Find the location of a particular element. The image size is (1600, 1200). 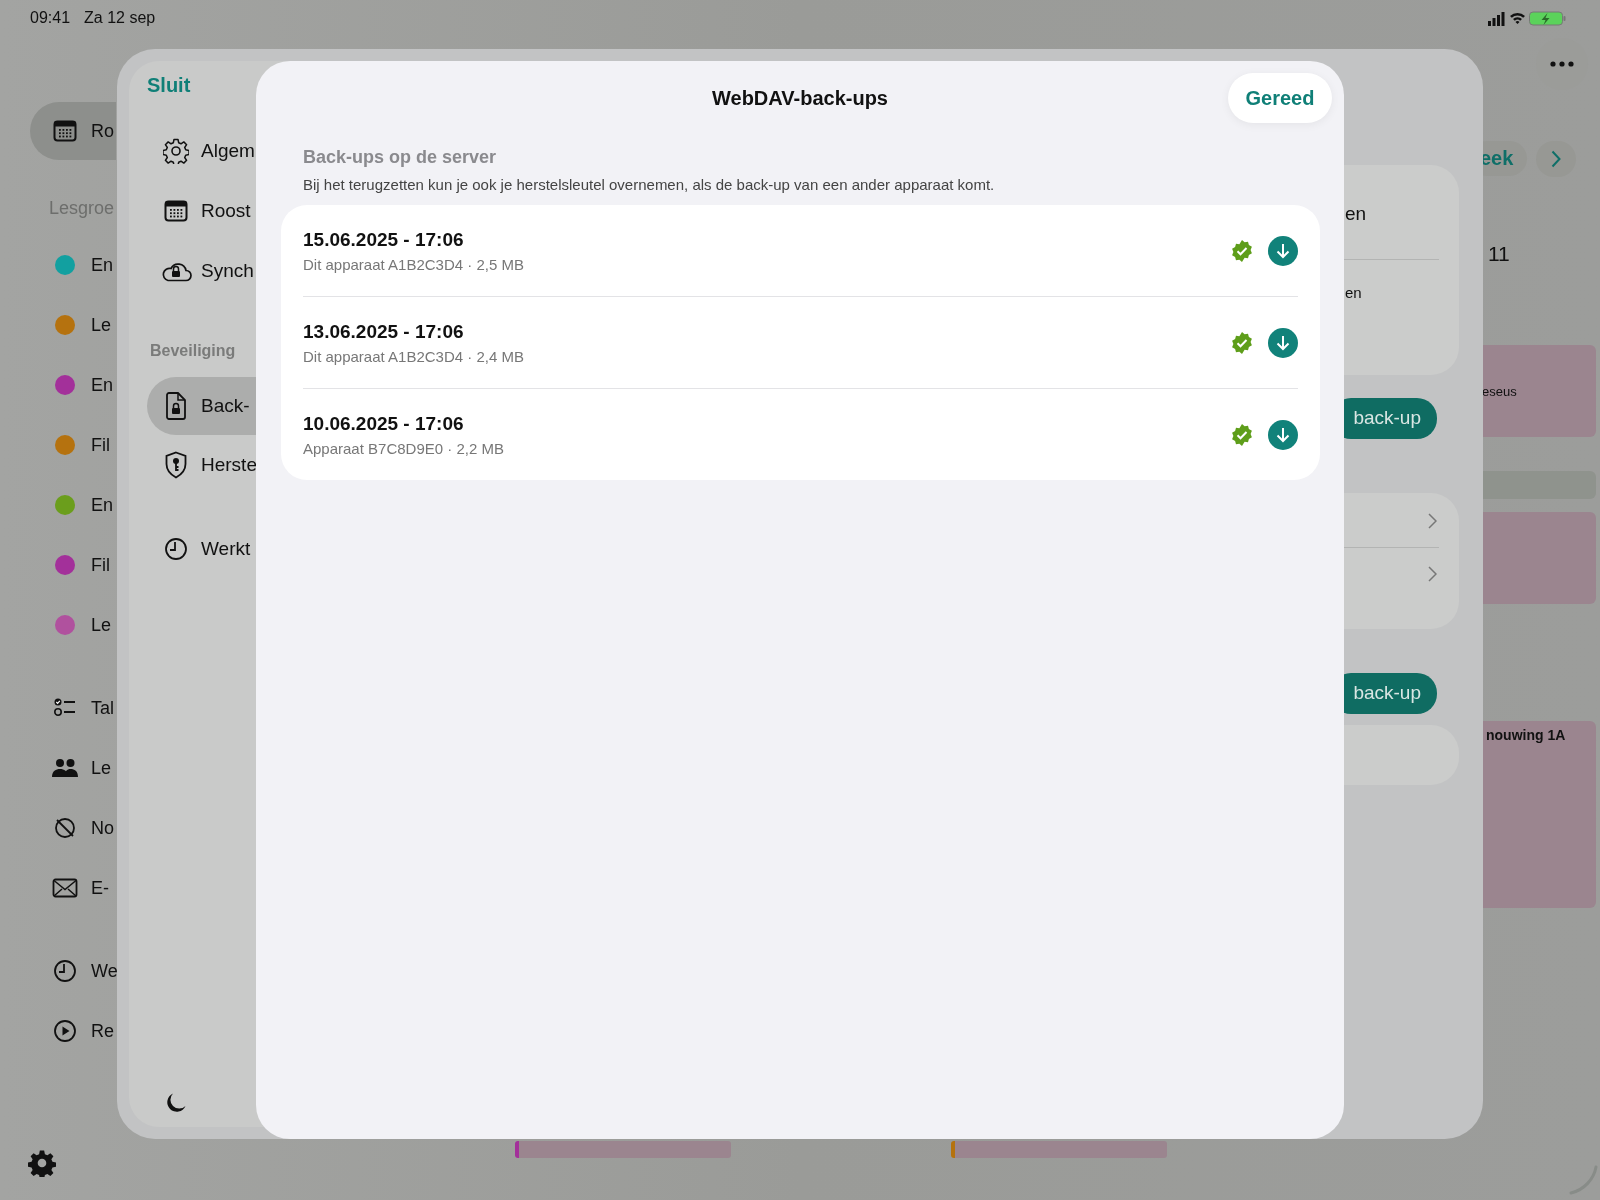

backup-detail: Dit apparaat A1B2C3D4 · 2,4 MB is located at coordinates (414, 356).